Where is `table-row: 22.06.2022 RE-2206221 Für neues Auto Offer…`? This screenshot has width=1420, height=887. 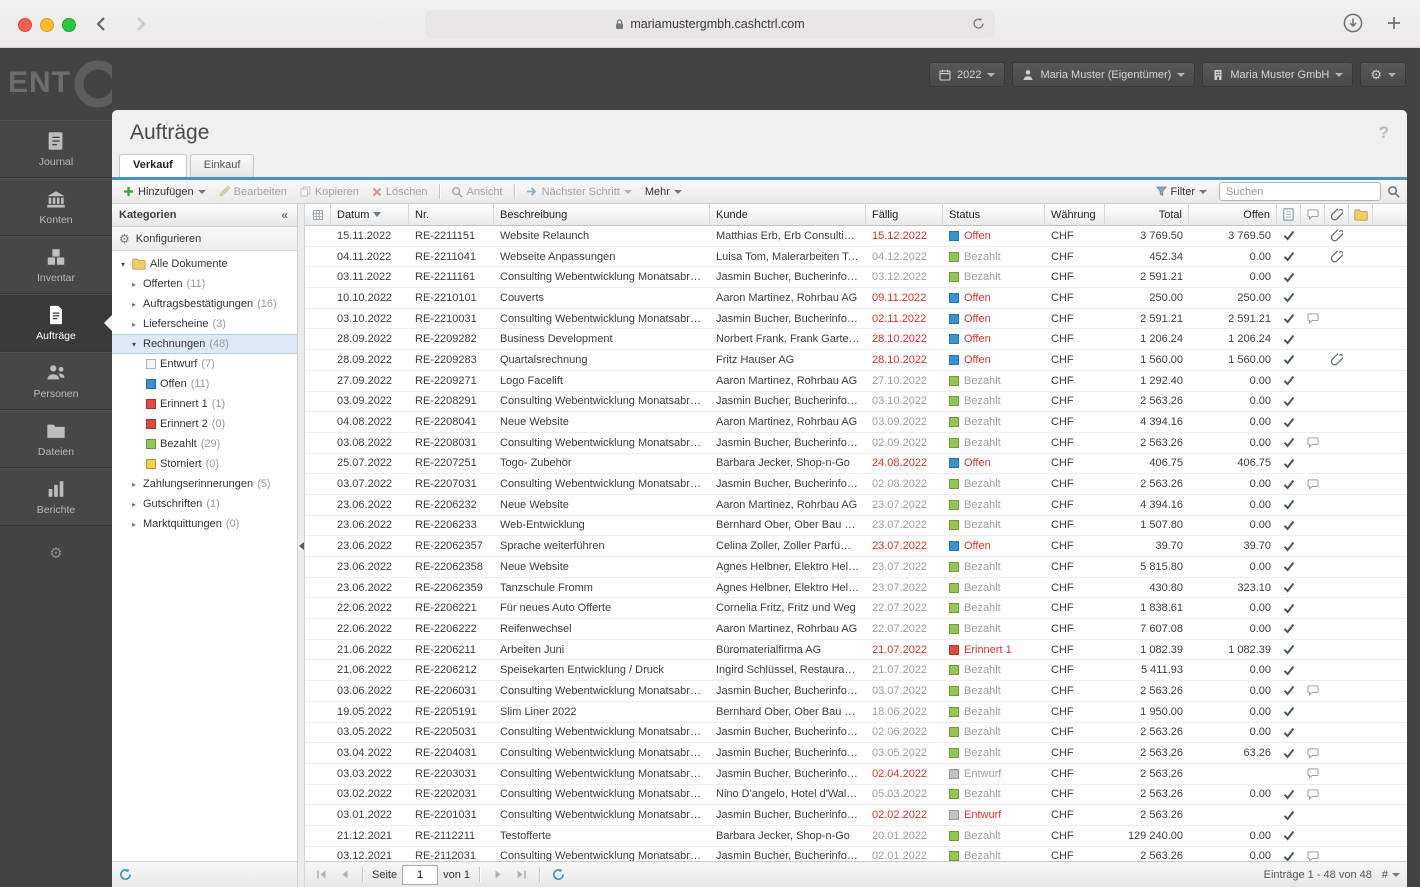
table-row: 22.06.2022 RE-2206221 Für neues Auto Offer… is located at coordinates (856, 609).